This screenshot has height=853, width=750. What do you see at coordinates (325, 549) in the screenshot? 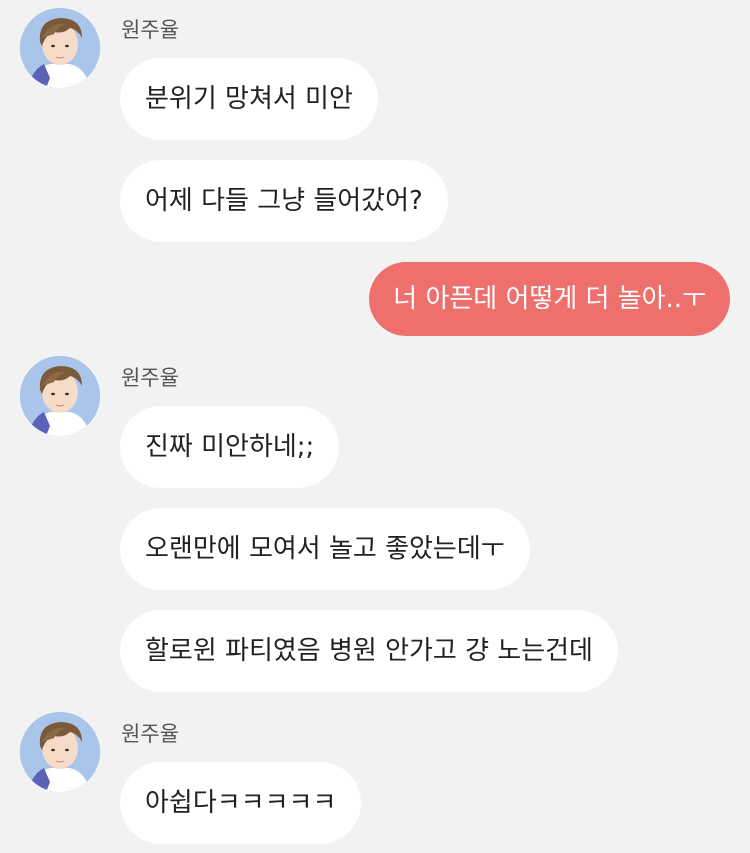
I see `message-bubble-incoming: 오랜만에 모여서 놀고 좋았는데ㅜ` at bounding box center [325, 549].